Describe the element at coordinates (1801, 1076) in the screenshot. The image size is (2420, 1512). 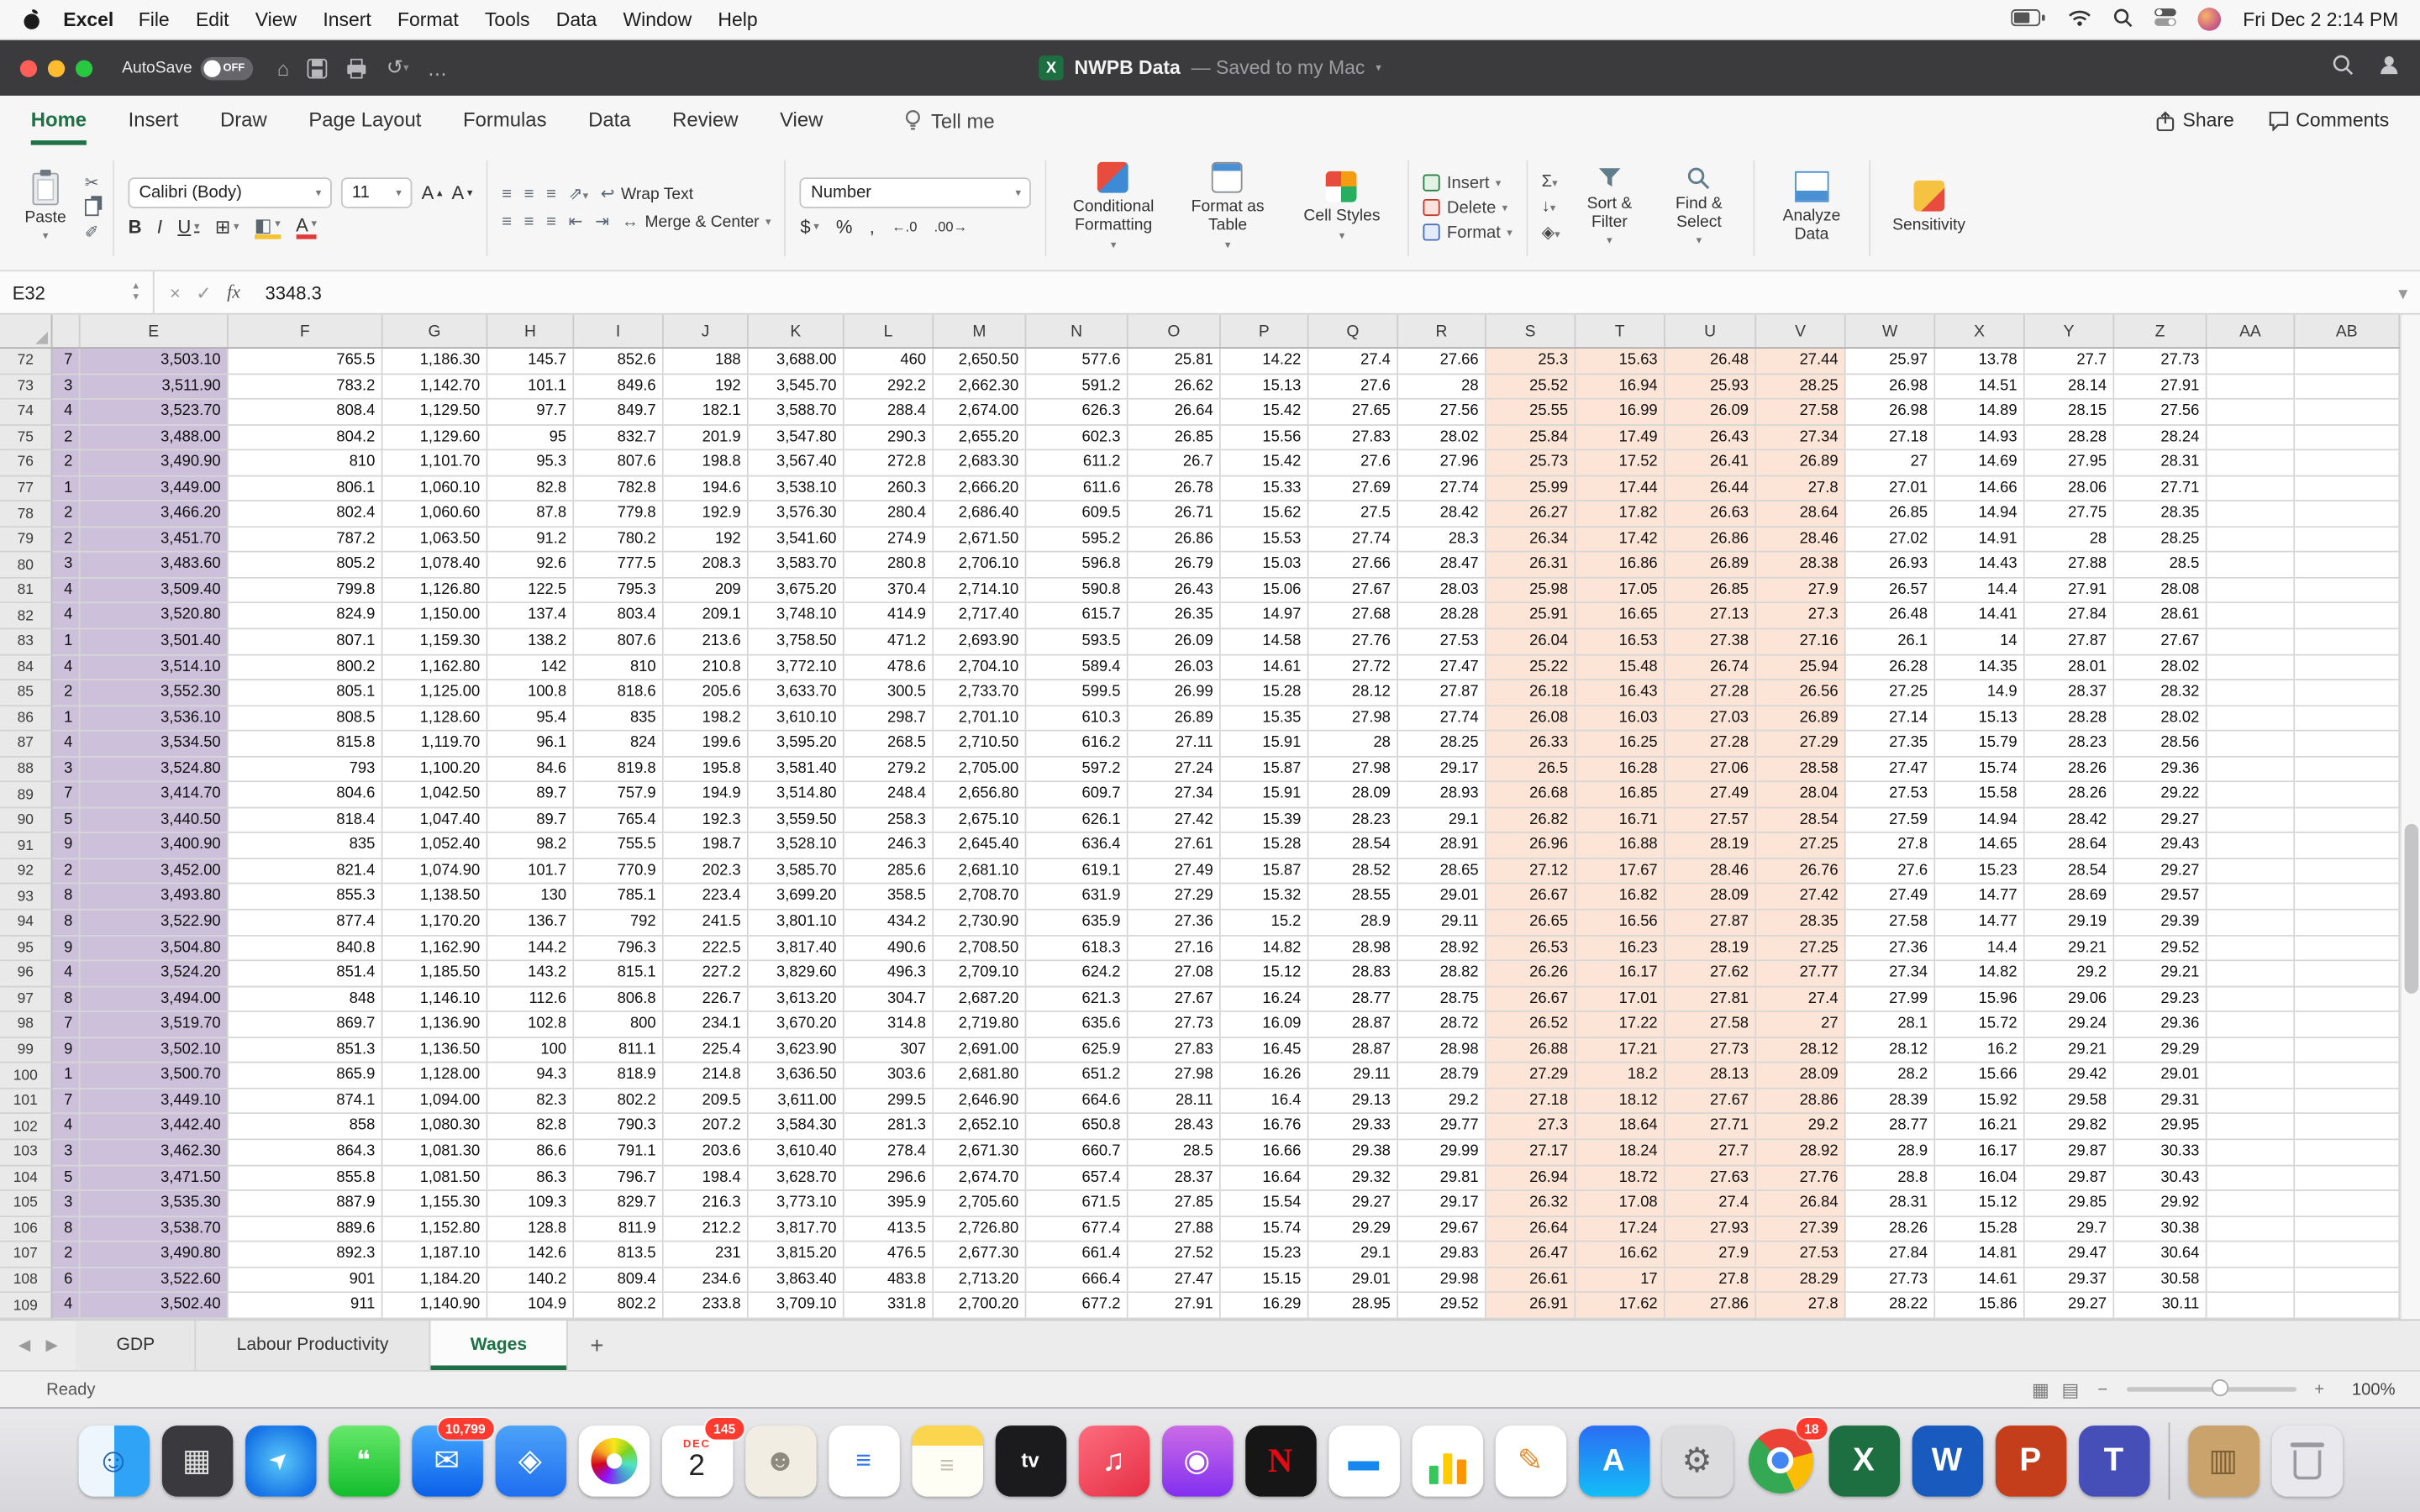
I see `cell: 28.09` at that location.